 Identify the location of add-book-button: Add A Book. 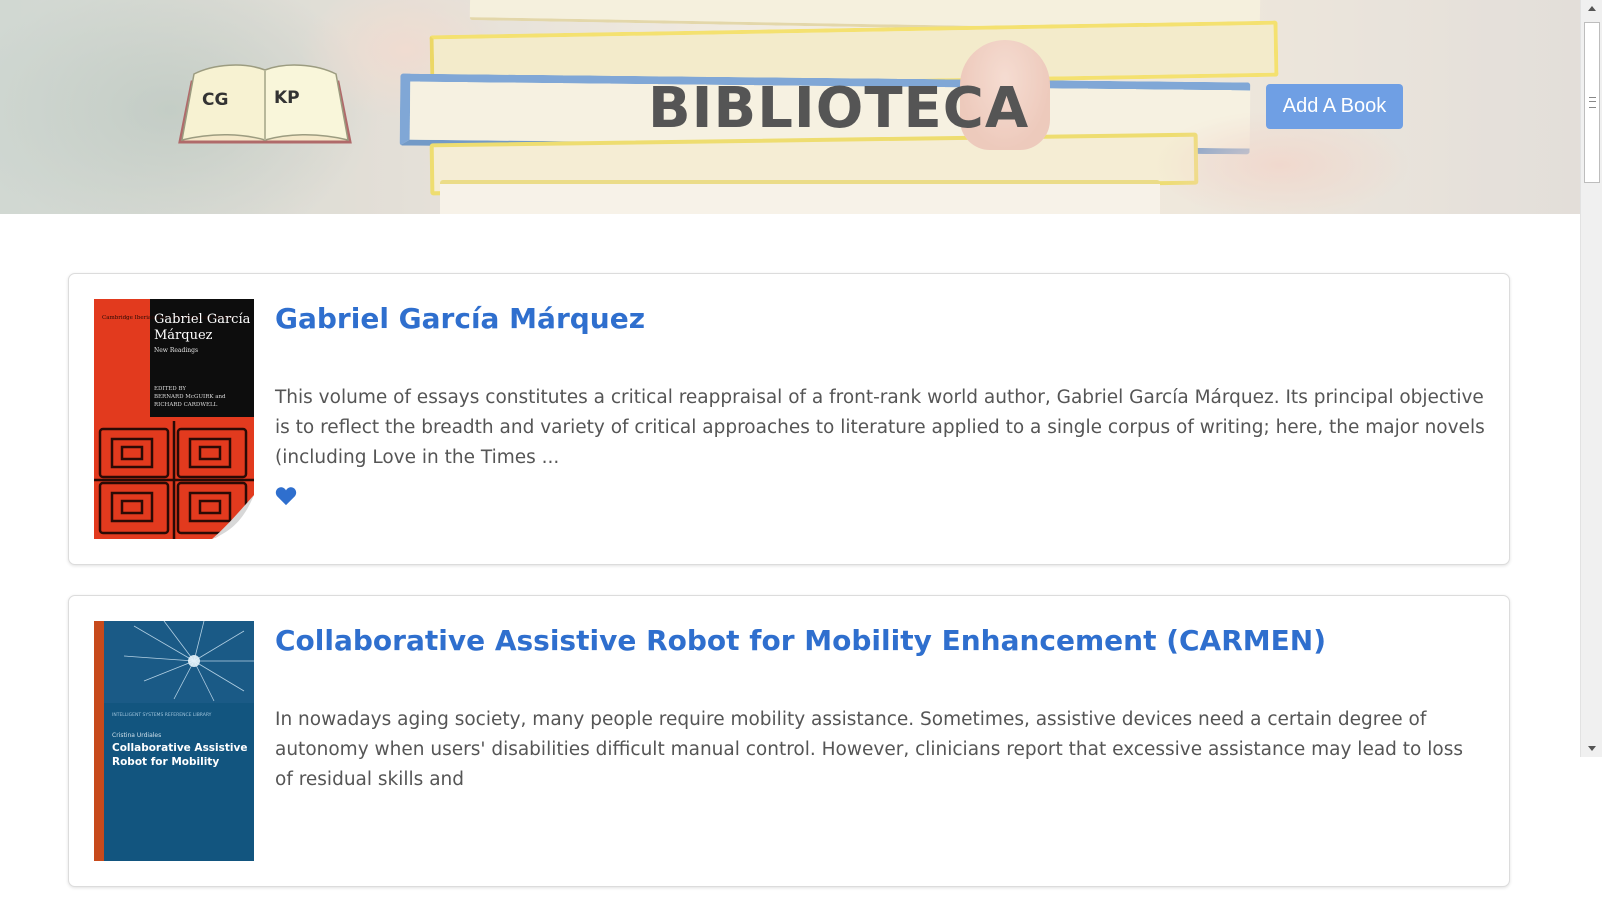
(1334, 106).